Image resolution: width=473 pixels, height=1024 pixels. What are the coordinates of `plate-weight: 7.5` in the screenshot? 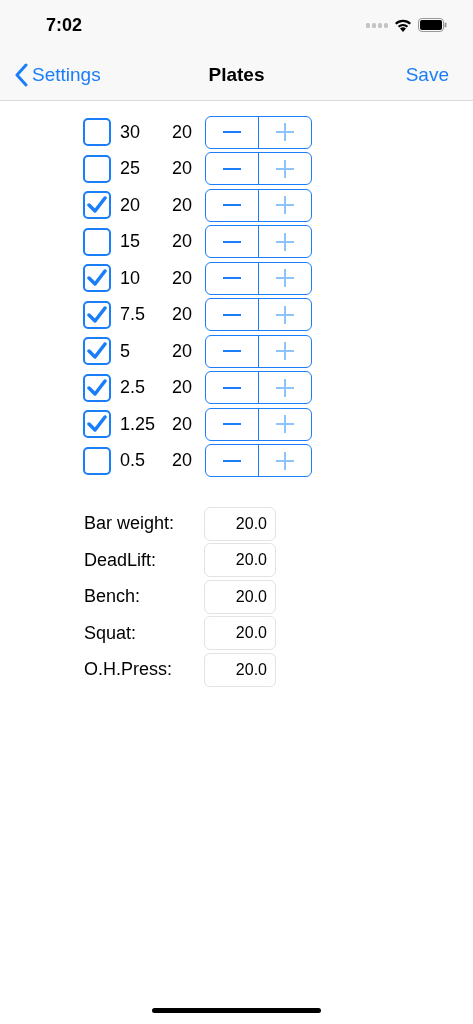 It's located at (133, 314).